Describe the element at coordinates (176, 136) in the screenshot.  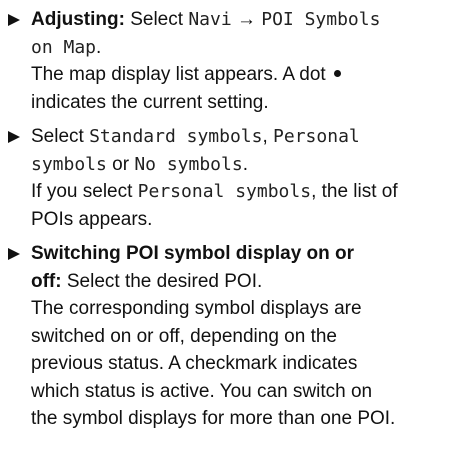
I see `option-standard-symbols: Standard symbols` at that location.